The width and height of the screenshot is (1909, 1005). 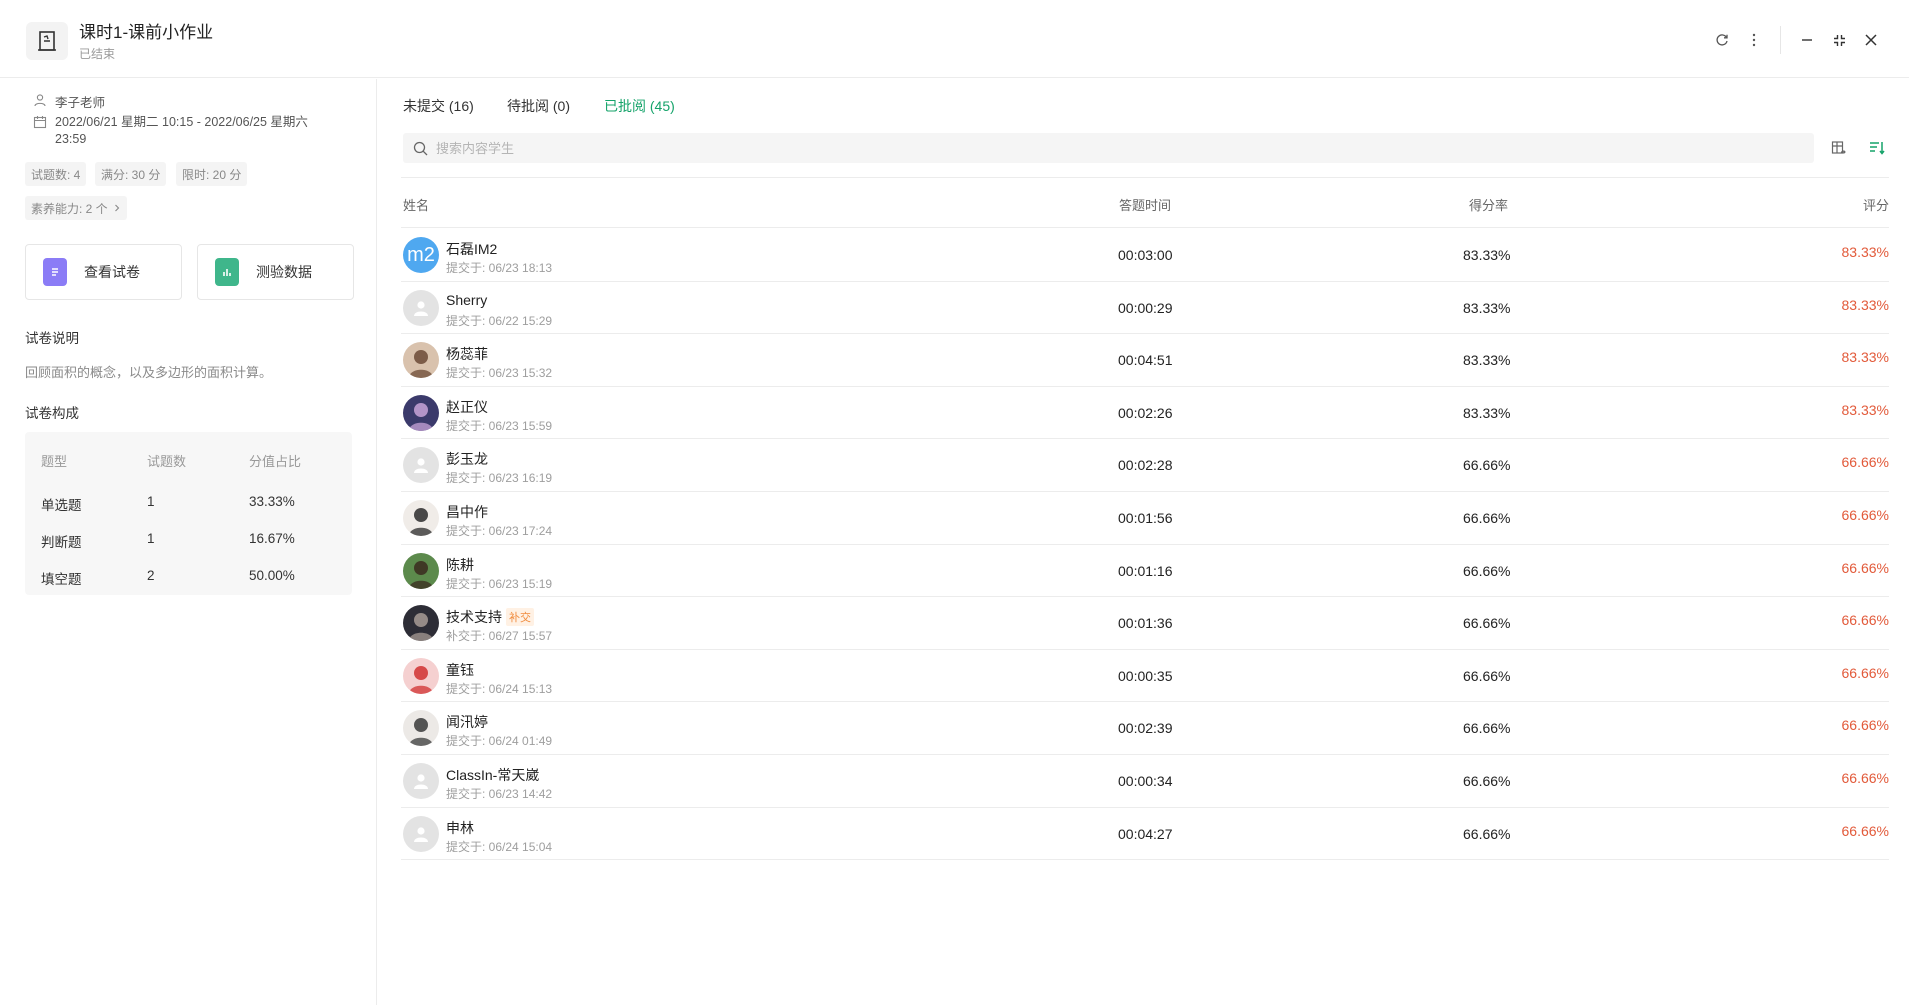 I want to click on paper-composition-title: 试卷构成, so click(x=52, y=413).